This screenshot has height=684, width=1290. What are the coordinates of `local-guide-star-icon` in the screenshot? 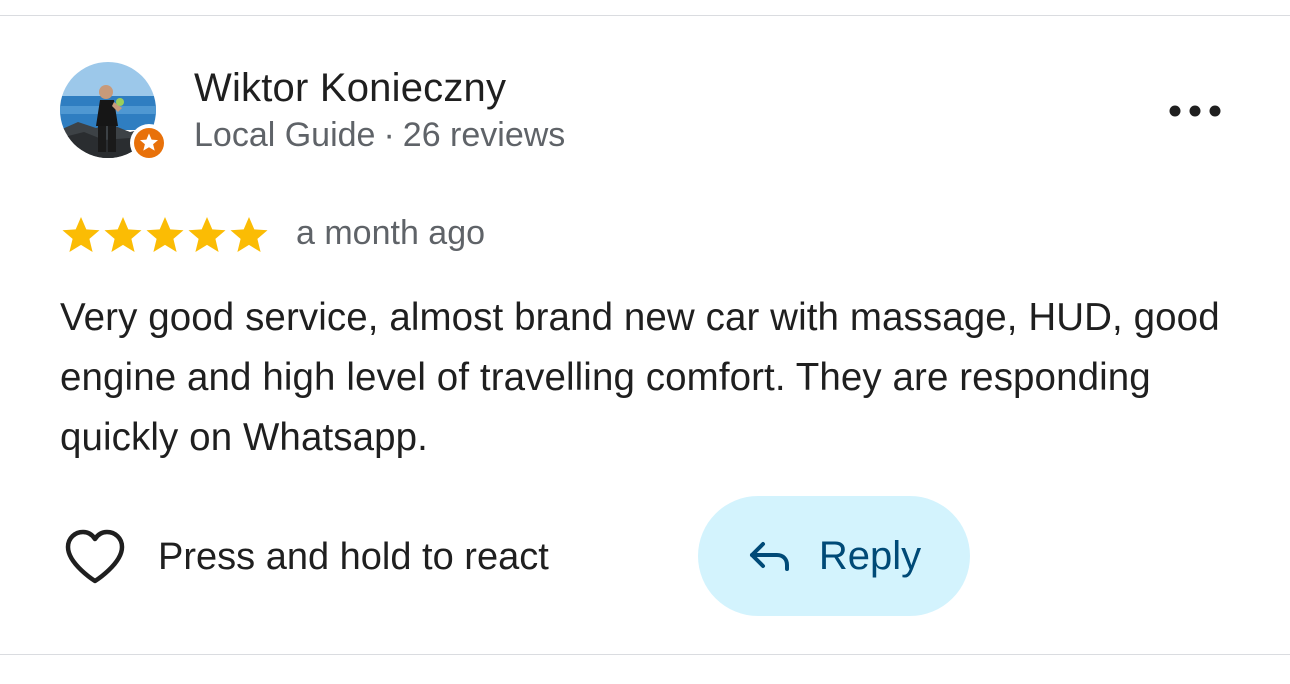 It's located at (149, 143).